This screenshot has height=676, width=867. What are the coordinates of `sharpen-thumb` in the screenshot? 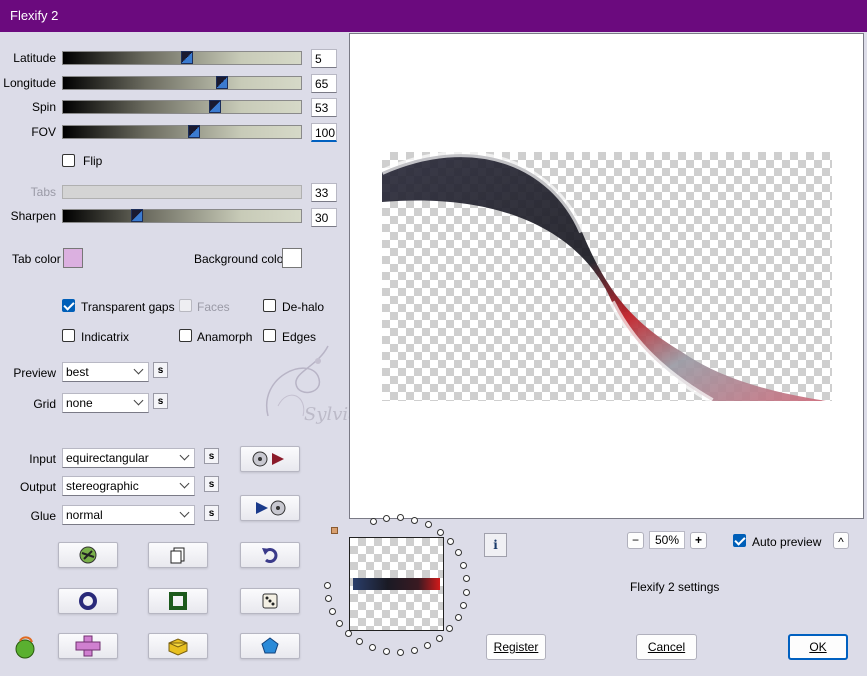 It's located at (136, 215).